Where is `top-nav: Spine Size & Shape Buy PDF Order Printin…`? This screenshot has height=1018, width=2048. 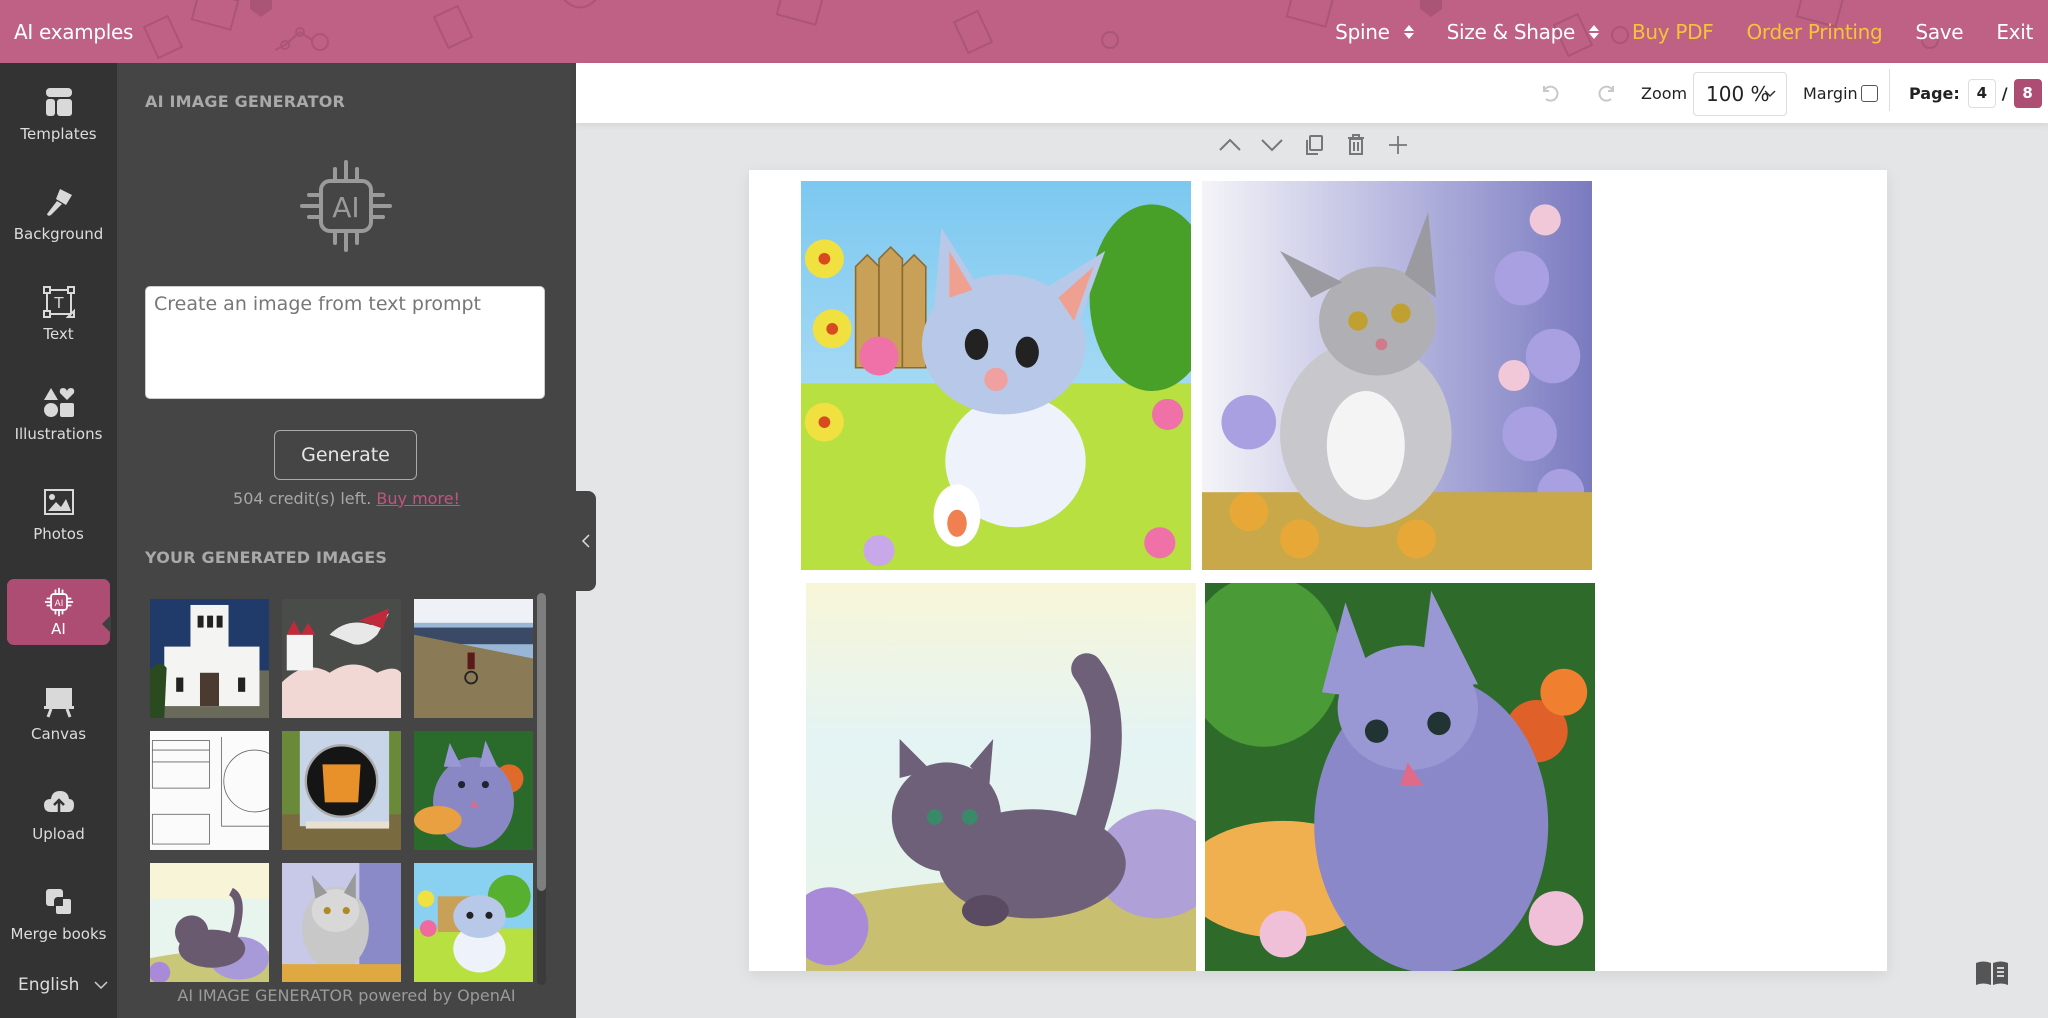
top-nav: Spine Size & Shape Buy PDF Order Printin… is located at coordinates (1691, 31).